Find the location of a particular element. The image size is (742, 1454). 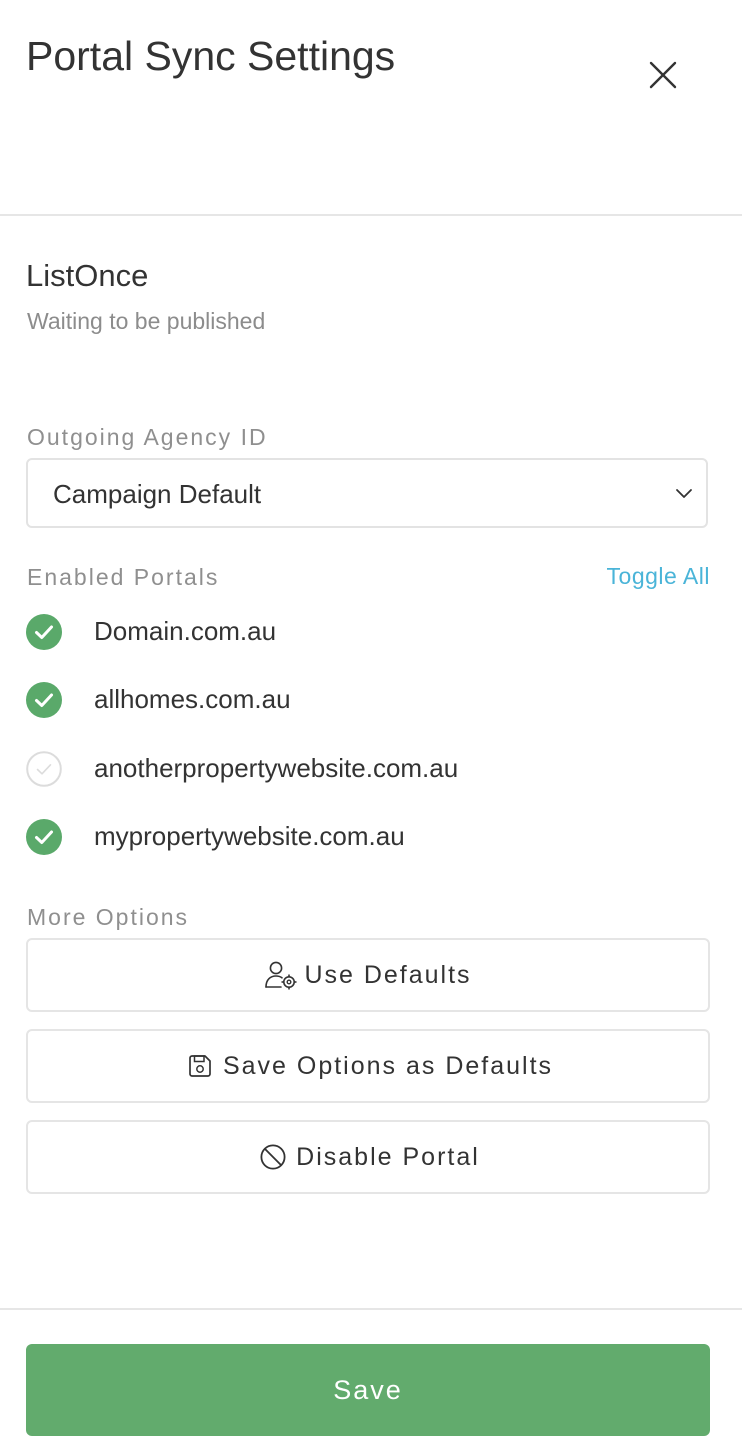

portal-item-label: anotherpropertywebsite.com.au is located at coordinates (276, 768).